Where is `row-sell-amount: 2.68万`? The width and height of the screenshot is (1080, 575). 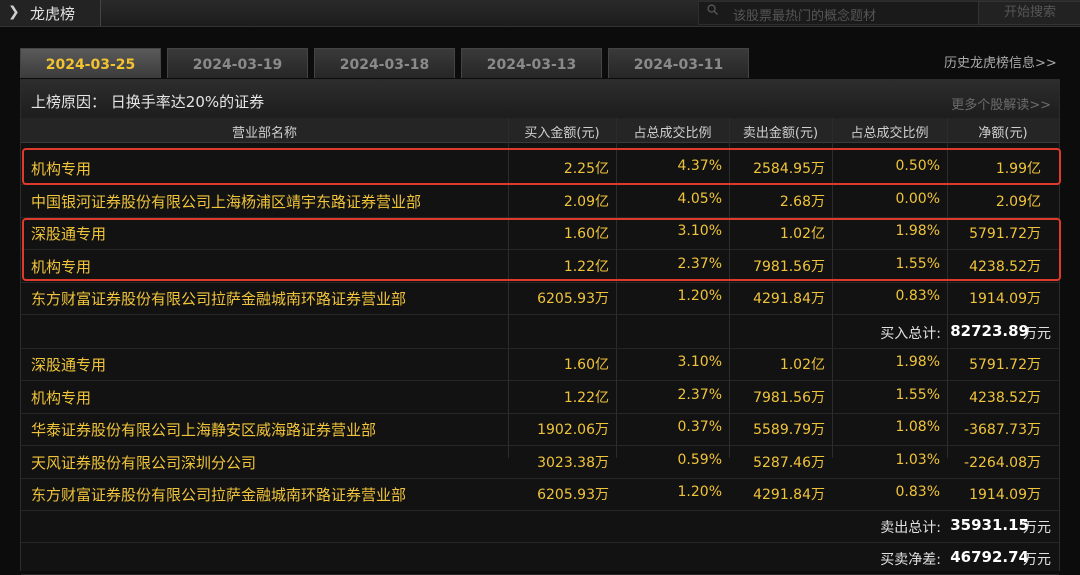
row-sell-amount: 2.68万 is located at coordinates (802, 201).